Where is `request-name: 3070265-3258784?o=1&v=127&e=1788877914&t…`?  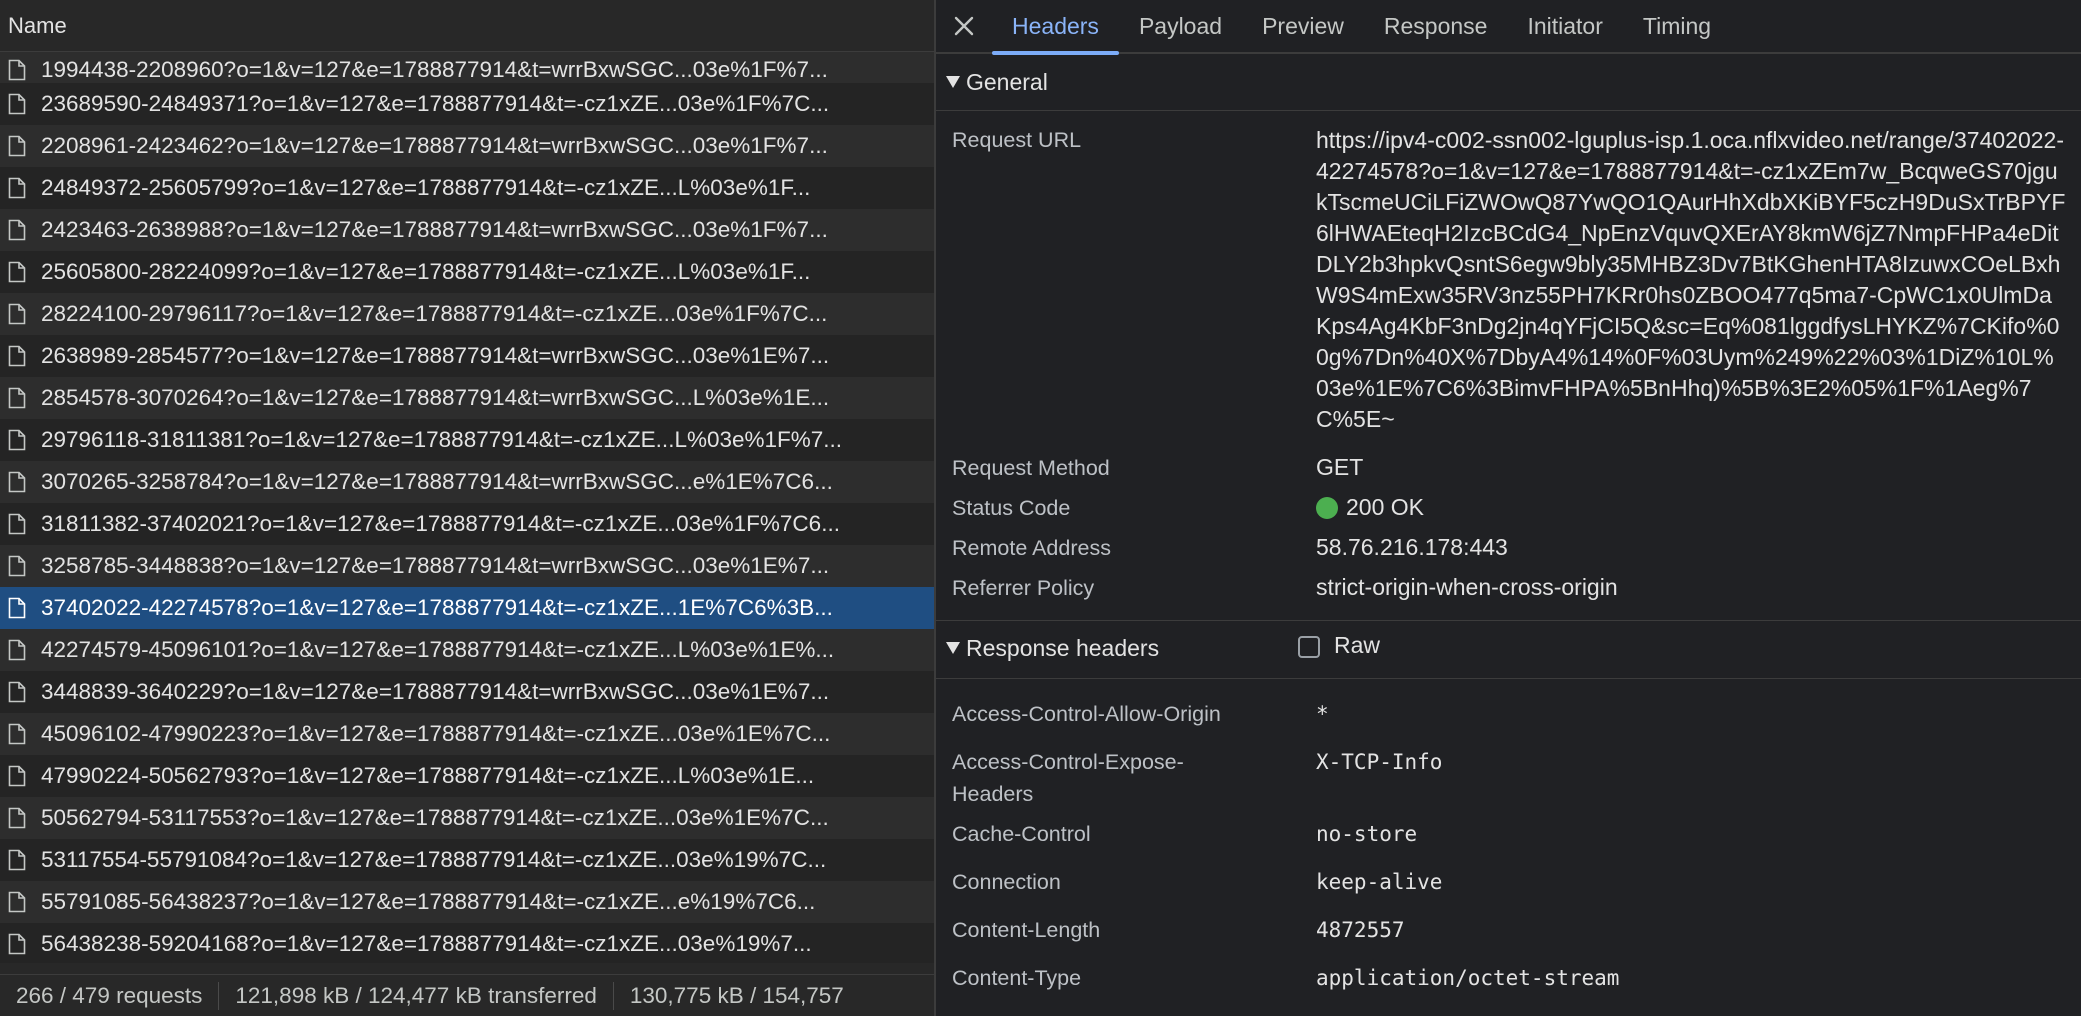
request-name: 3070265-3258784?o=1&v=127&e=1788877914&t… is located at coordinates (437, 481).